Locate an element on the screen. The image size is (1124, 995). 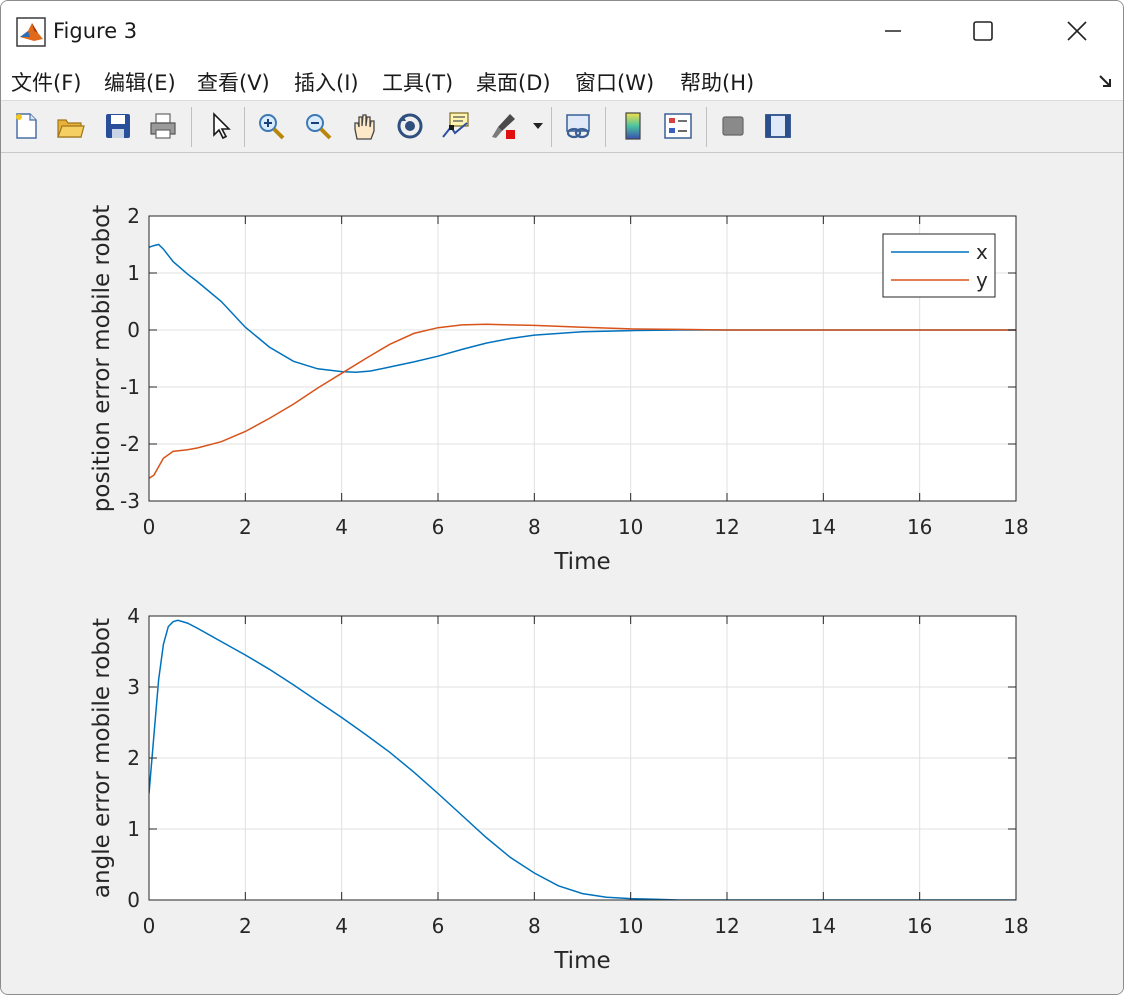
y-tick-label: -2 is located at coordinates (130, 444).